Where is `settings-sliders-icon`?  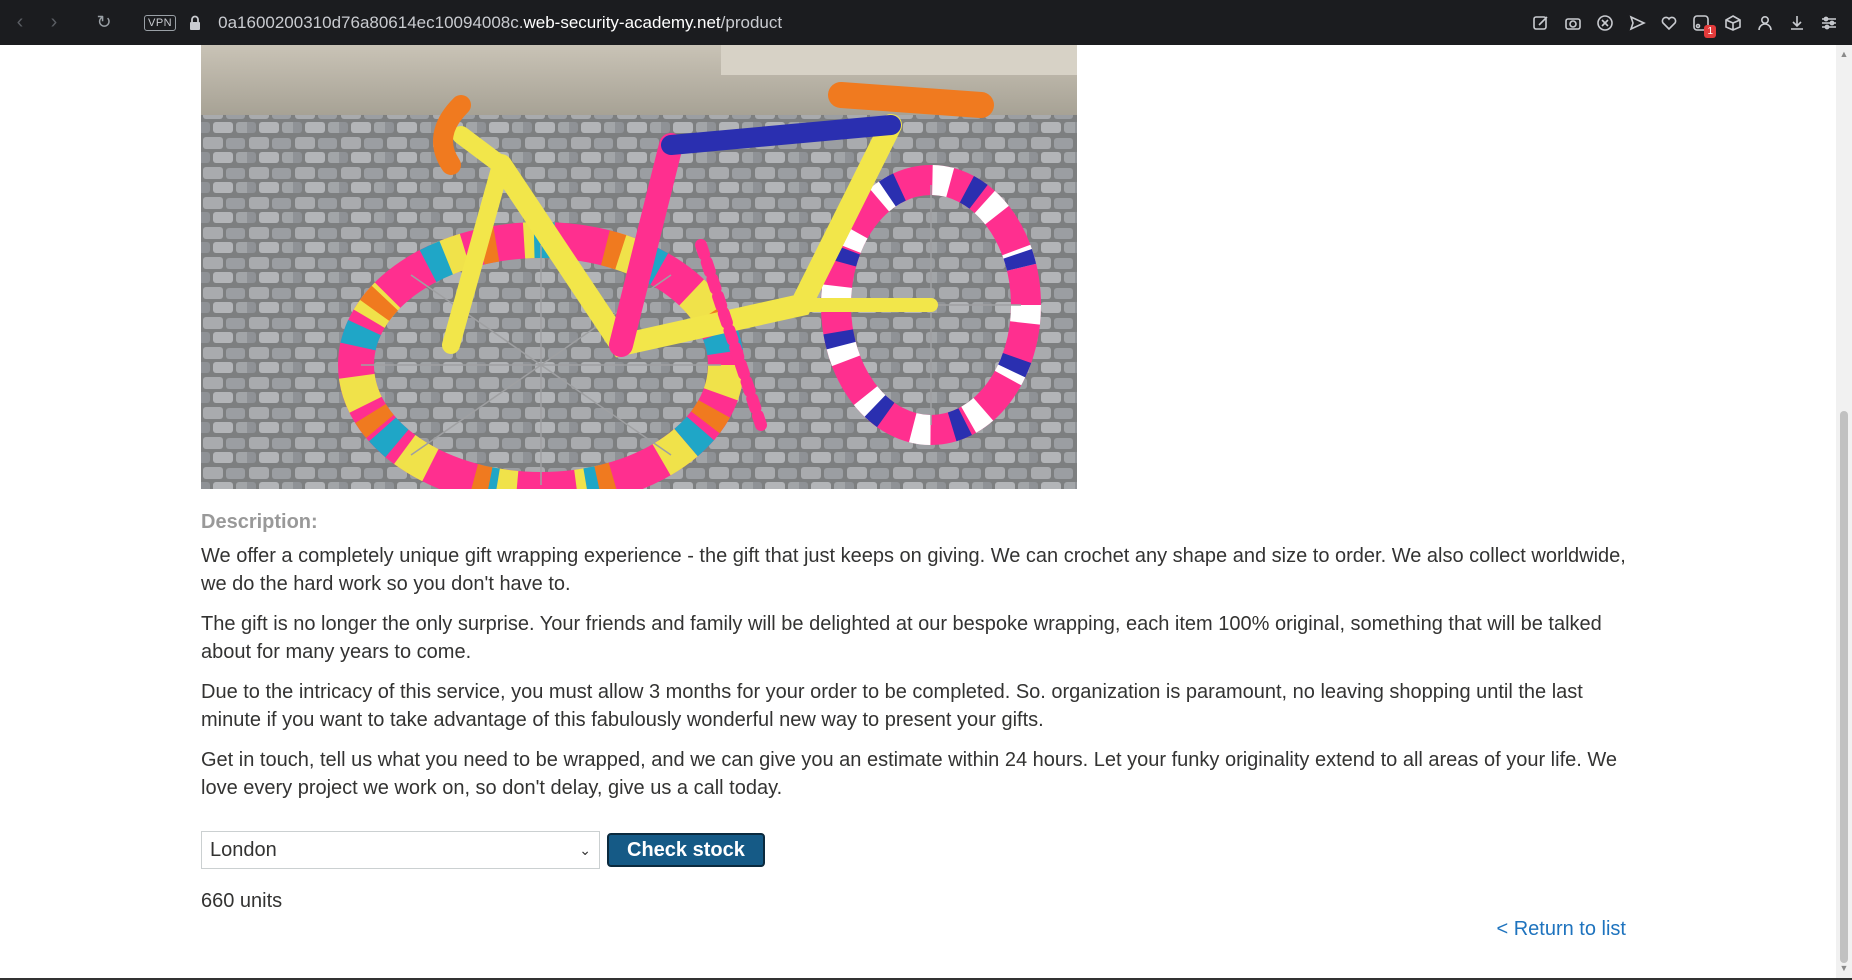
settings-sliders-icon is located at coordinates (1829, 23).